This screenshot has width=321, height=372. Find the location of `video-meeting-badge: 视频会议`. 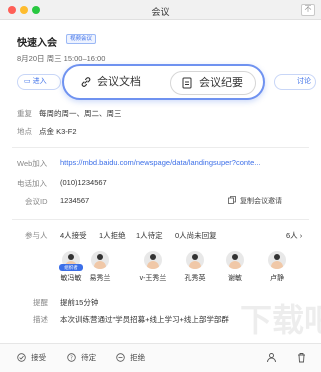

video-meeting-badge: 视频会议 is located at coordinates (81, 39).